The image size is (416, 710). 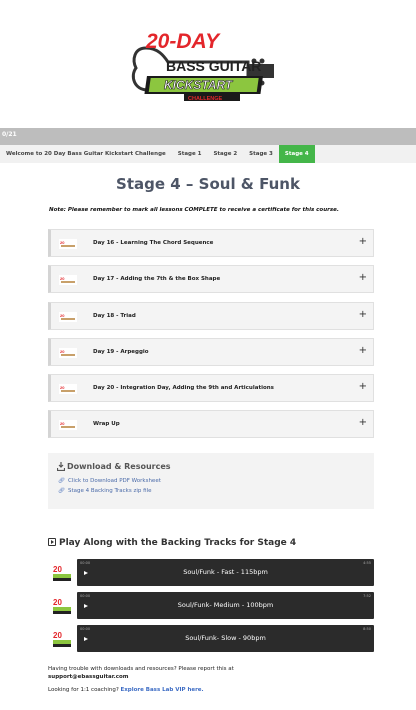 I want to click on support-email: support@ebassguitar.com, so click(x=88, y=677).